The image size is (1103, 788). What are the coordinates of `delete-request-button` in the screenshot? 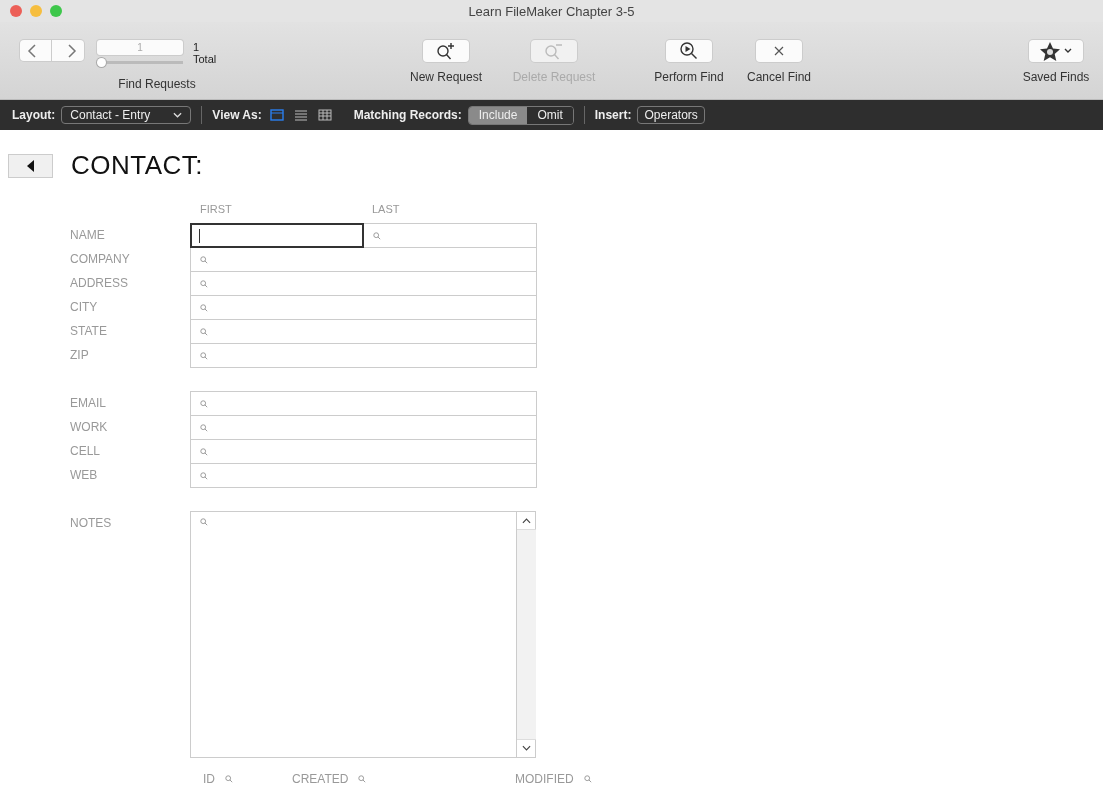 It's located at (554, 51).